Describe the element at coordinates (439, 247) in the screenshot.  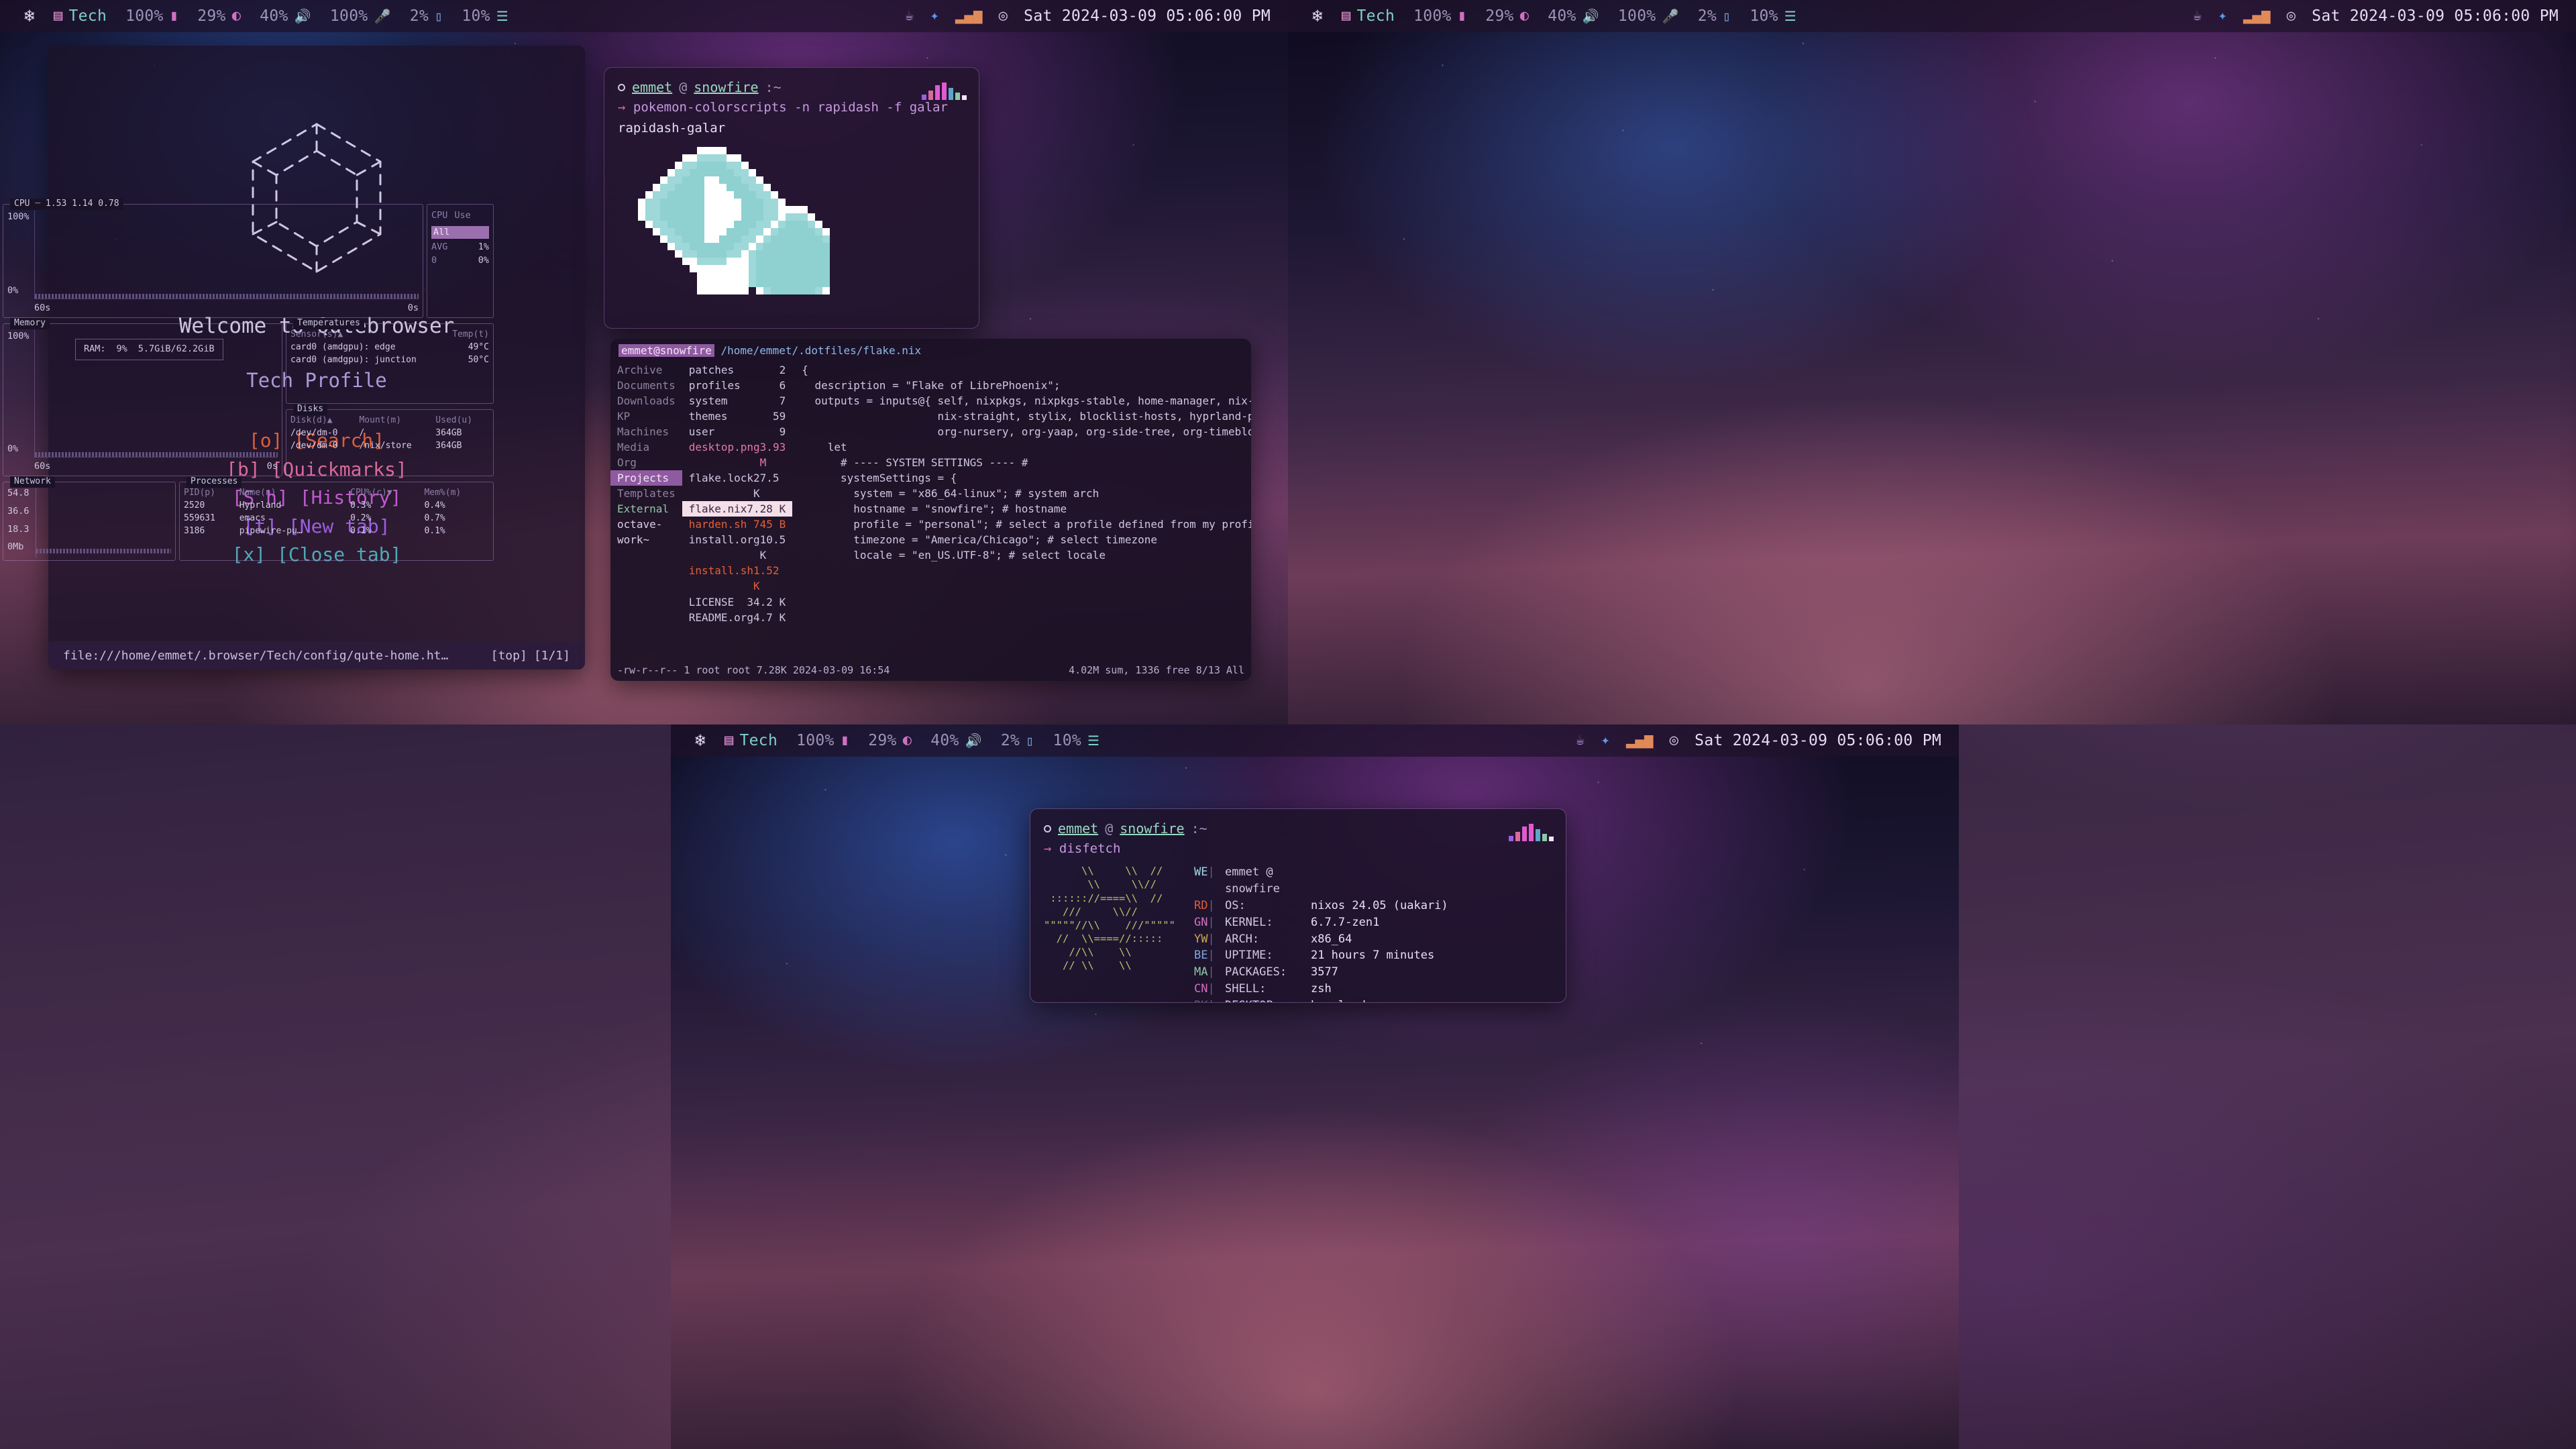
I see `cpu-avg-label: AVG` at that location.